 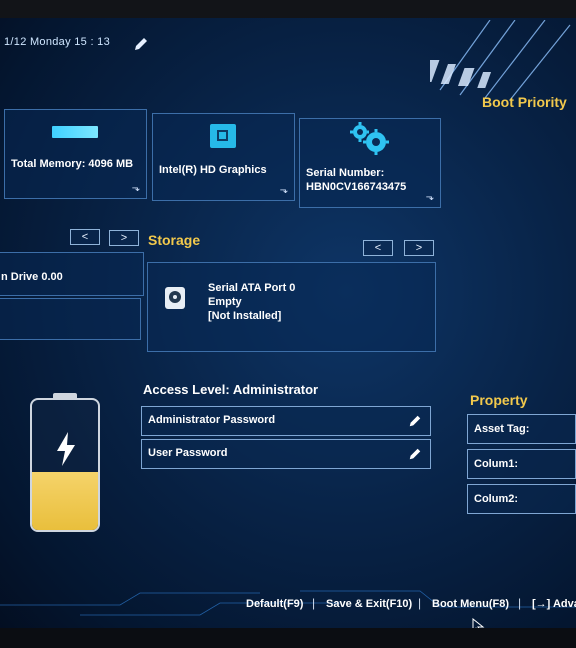 I want to click on hard-disk-icon, so click(x=175, y=298).